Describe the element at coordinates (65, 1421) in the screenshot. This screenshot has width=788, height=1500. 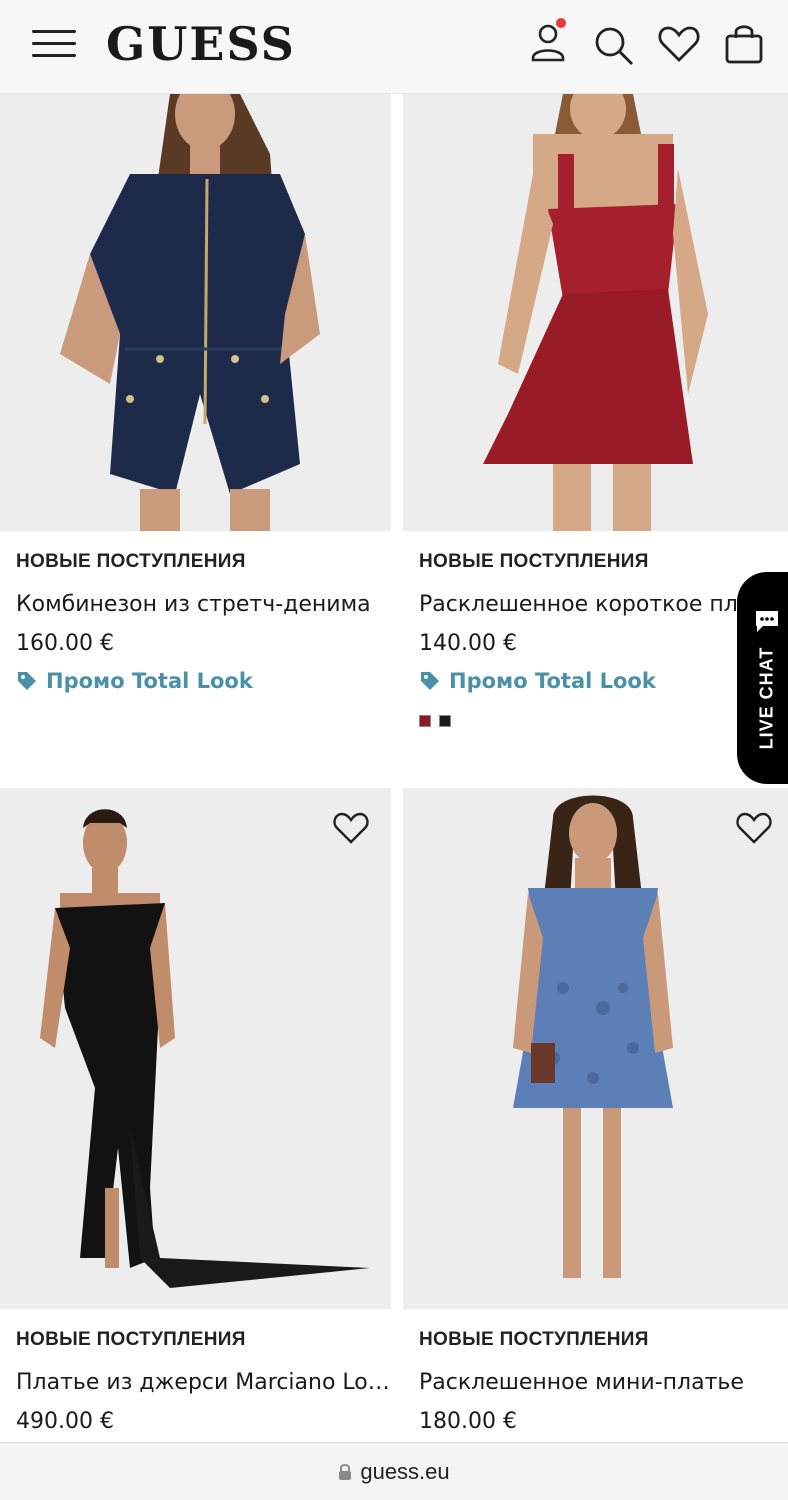
I see `product-price: 490.00 €` at that location.